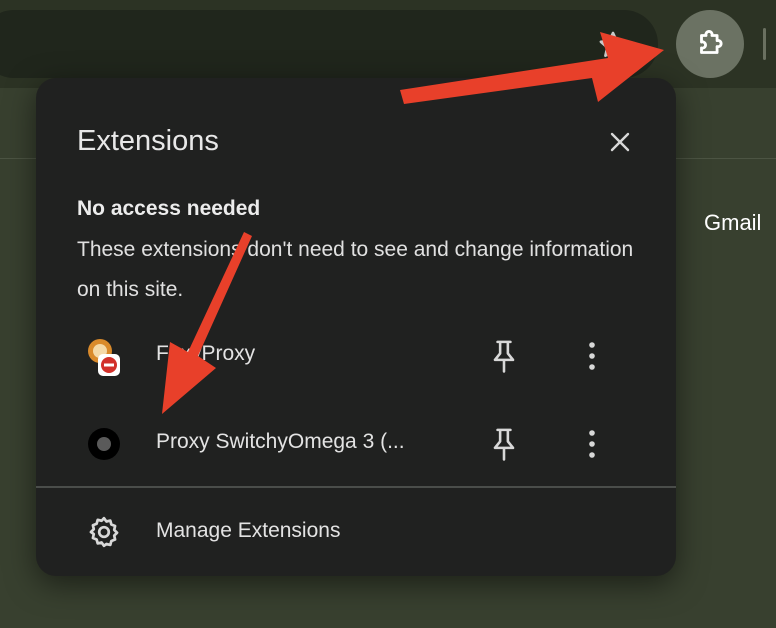  What do you see at coordinates (356, 487) in the screenshot?
I see `panel-divider` at bounding box center [356, 487].